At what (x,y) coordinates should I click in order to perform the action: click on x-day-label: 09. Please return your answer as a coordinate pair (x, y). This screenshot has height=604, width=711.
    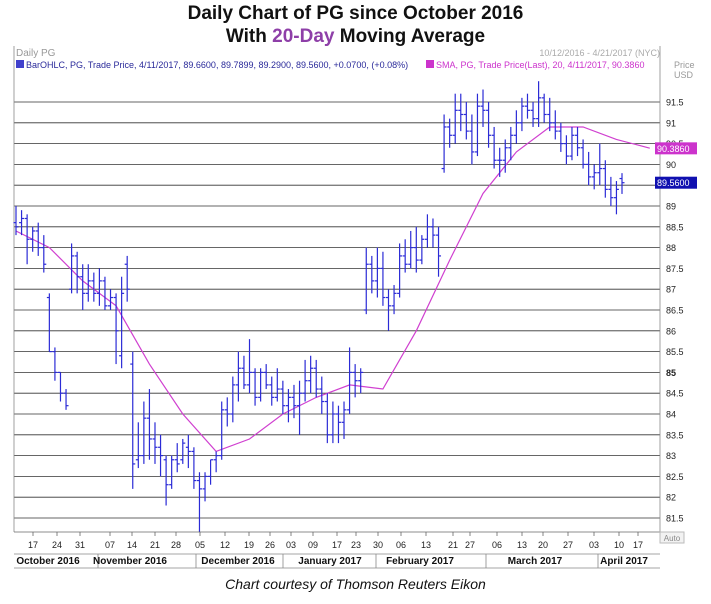
    Looking at the image, I should click on (313, 545).